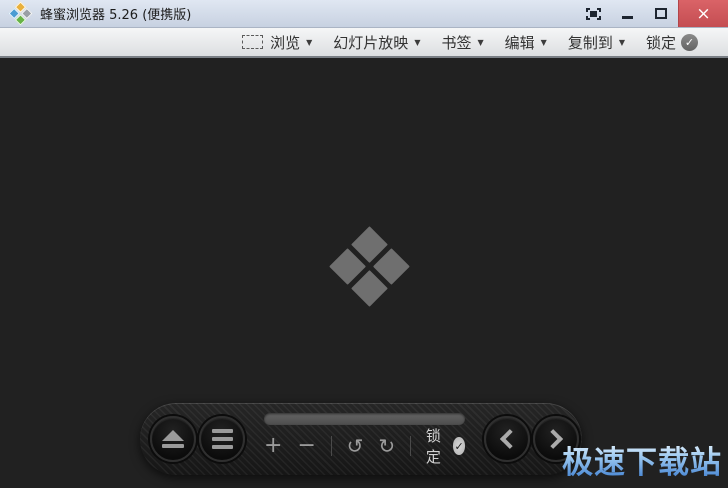 The height and width of the screenshot is (488, 728). Describe the element at coordinates (386, 446) in the screenshot. I see `rotate-right-button: ↻` at that location.